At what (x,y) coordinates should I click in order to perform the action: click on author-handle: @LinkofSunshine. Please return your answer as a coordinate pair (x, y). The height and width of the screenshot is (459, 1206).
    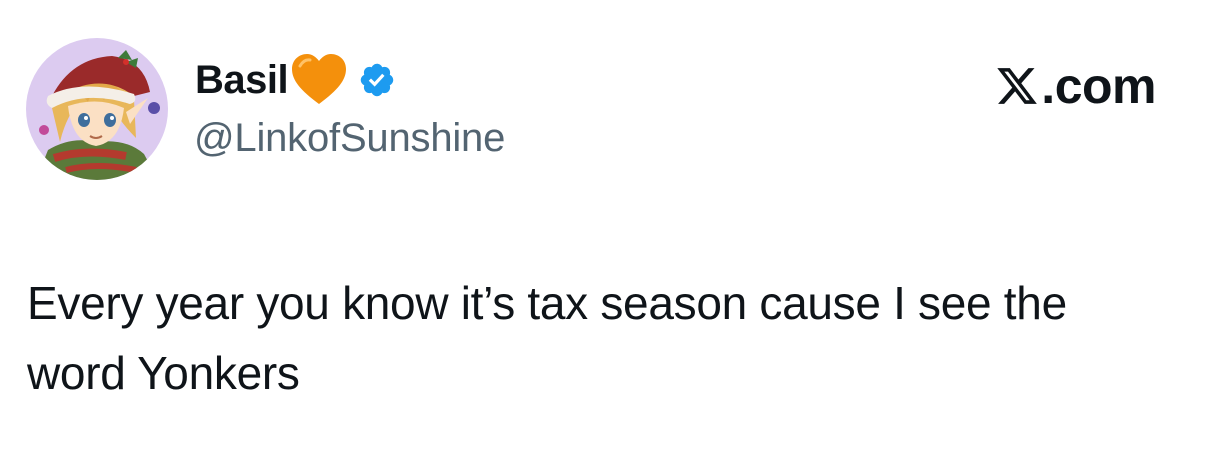
    Looking at the image, I should click on (349, 138).